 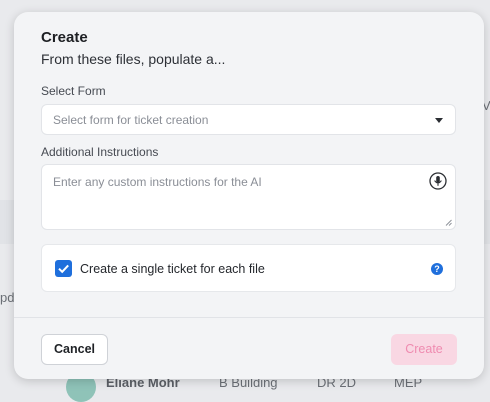 I want to click on modal-title: Create, so click(x=64, y=37).